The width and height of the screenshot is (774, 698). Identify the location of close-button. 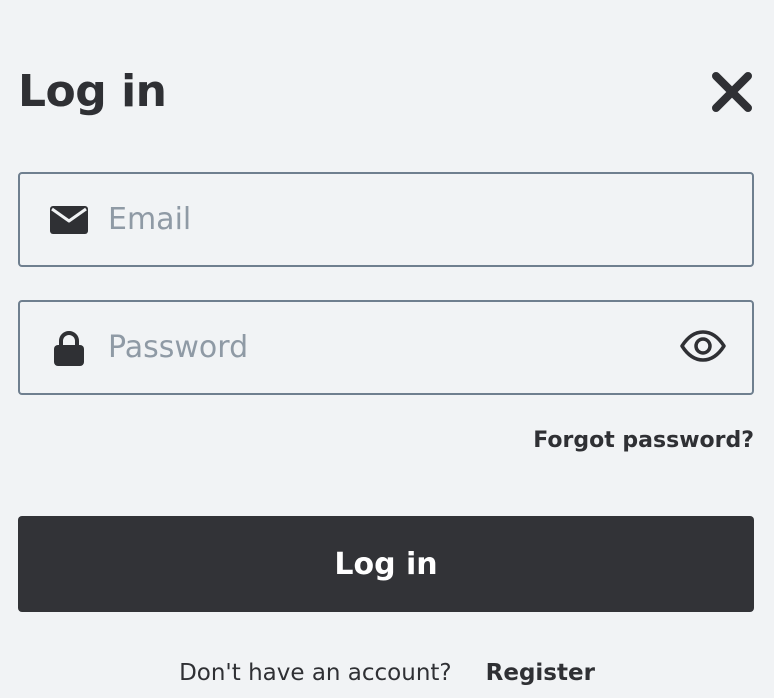
(732, 94).